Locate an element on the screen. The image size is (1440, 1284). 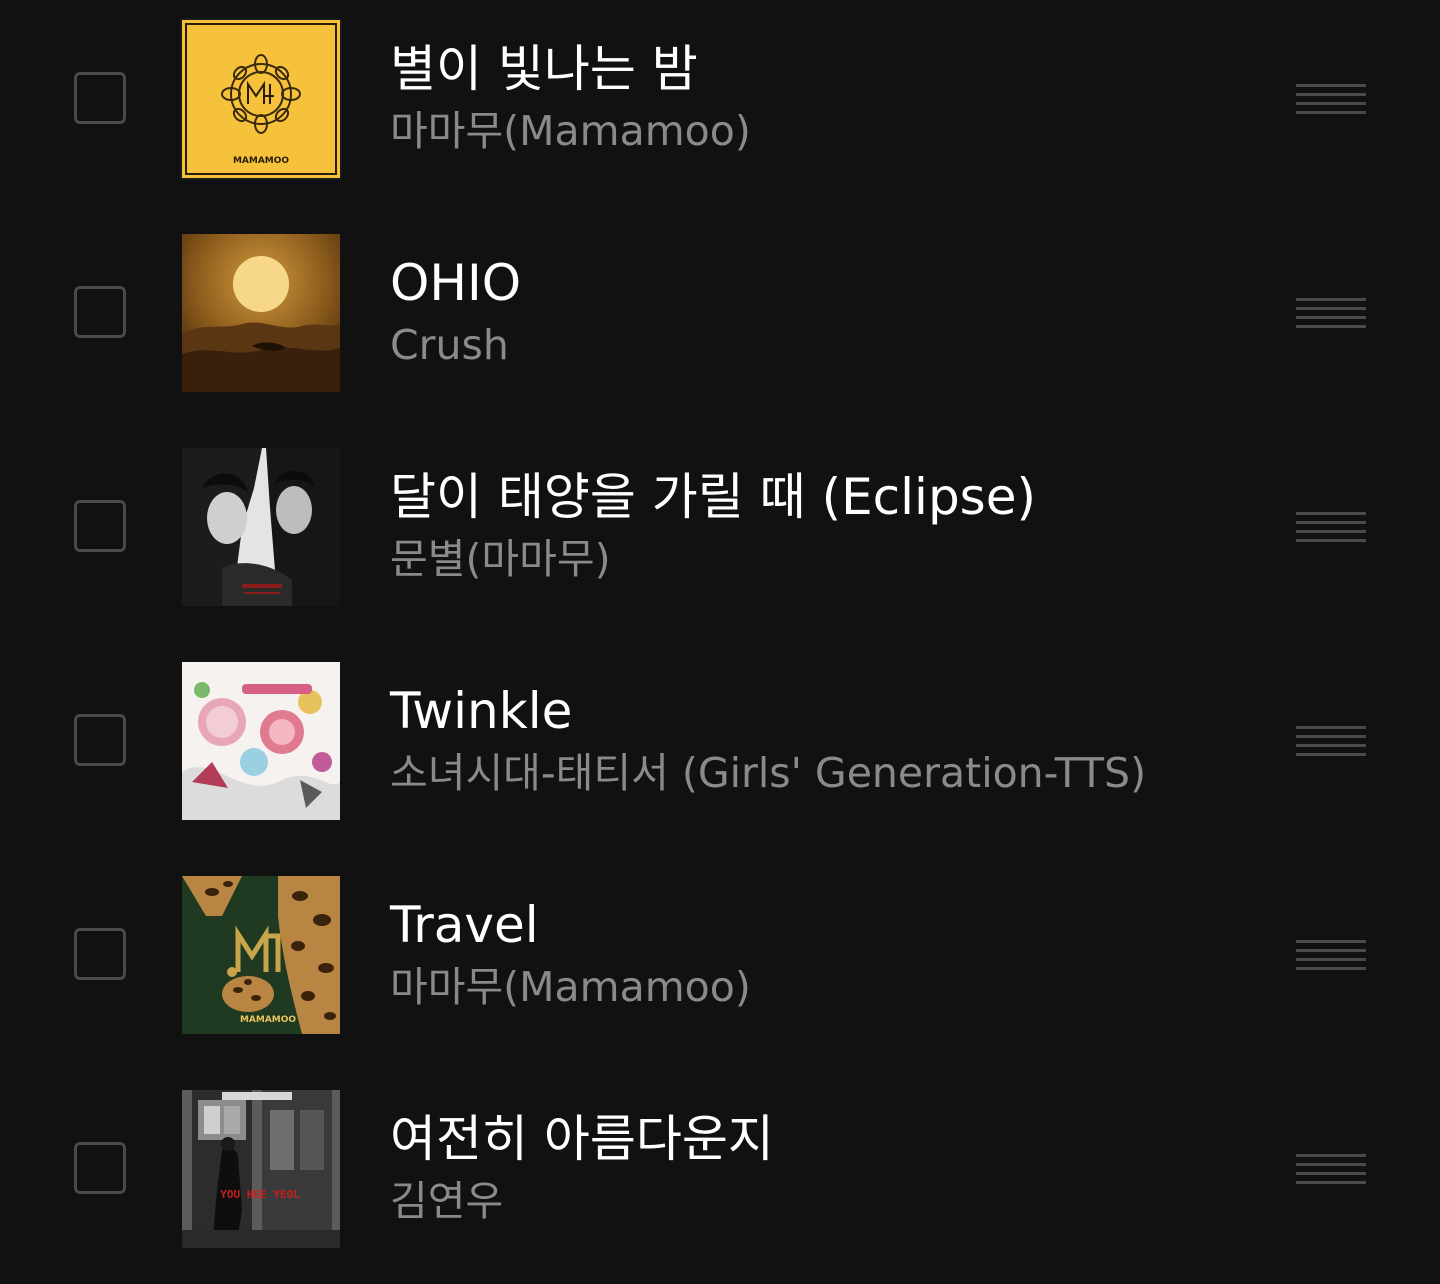
sun-landscape-cover-art is located at coordinates (261, 313).